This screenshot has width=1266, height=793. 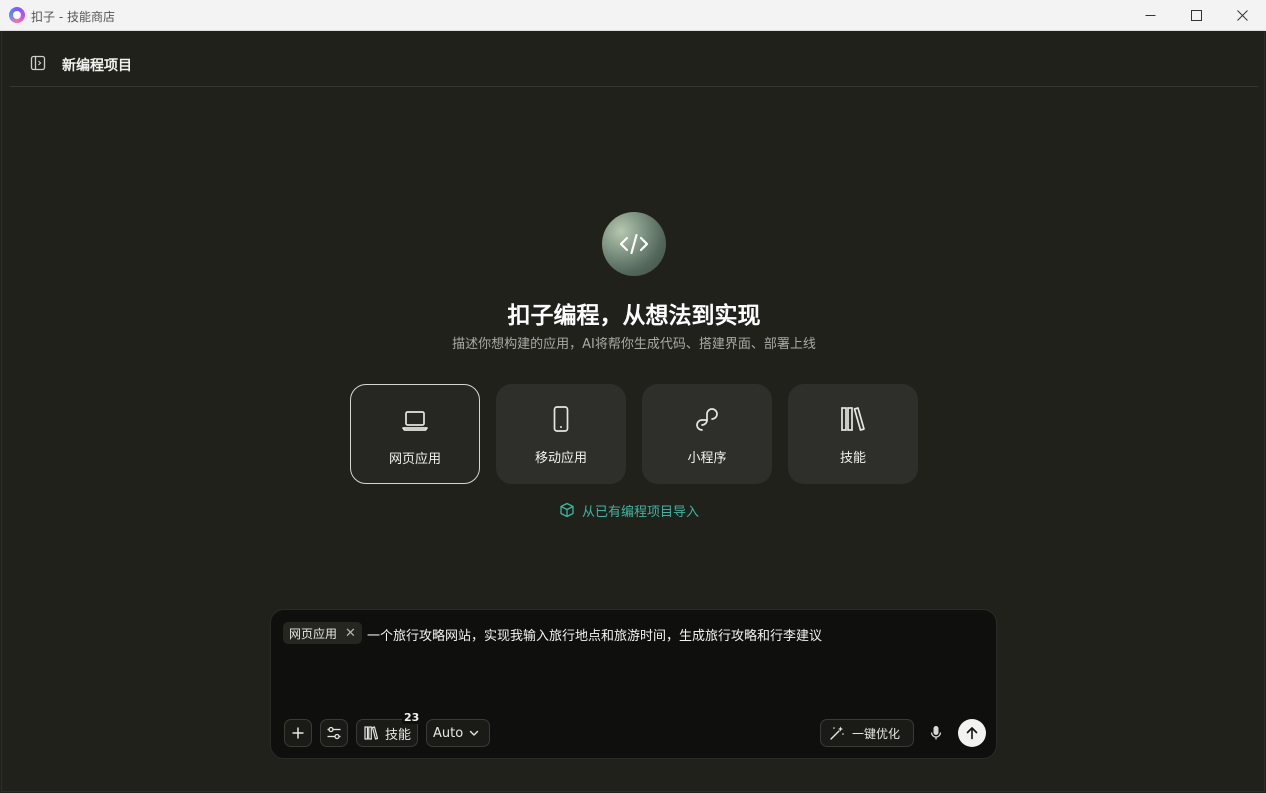 I want to click on minimize-icon, so click(x=1150, y=15).